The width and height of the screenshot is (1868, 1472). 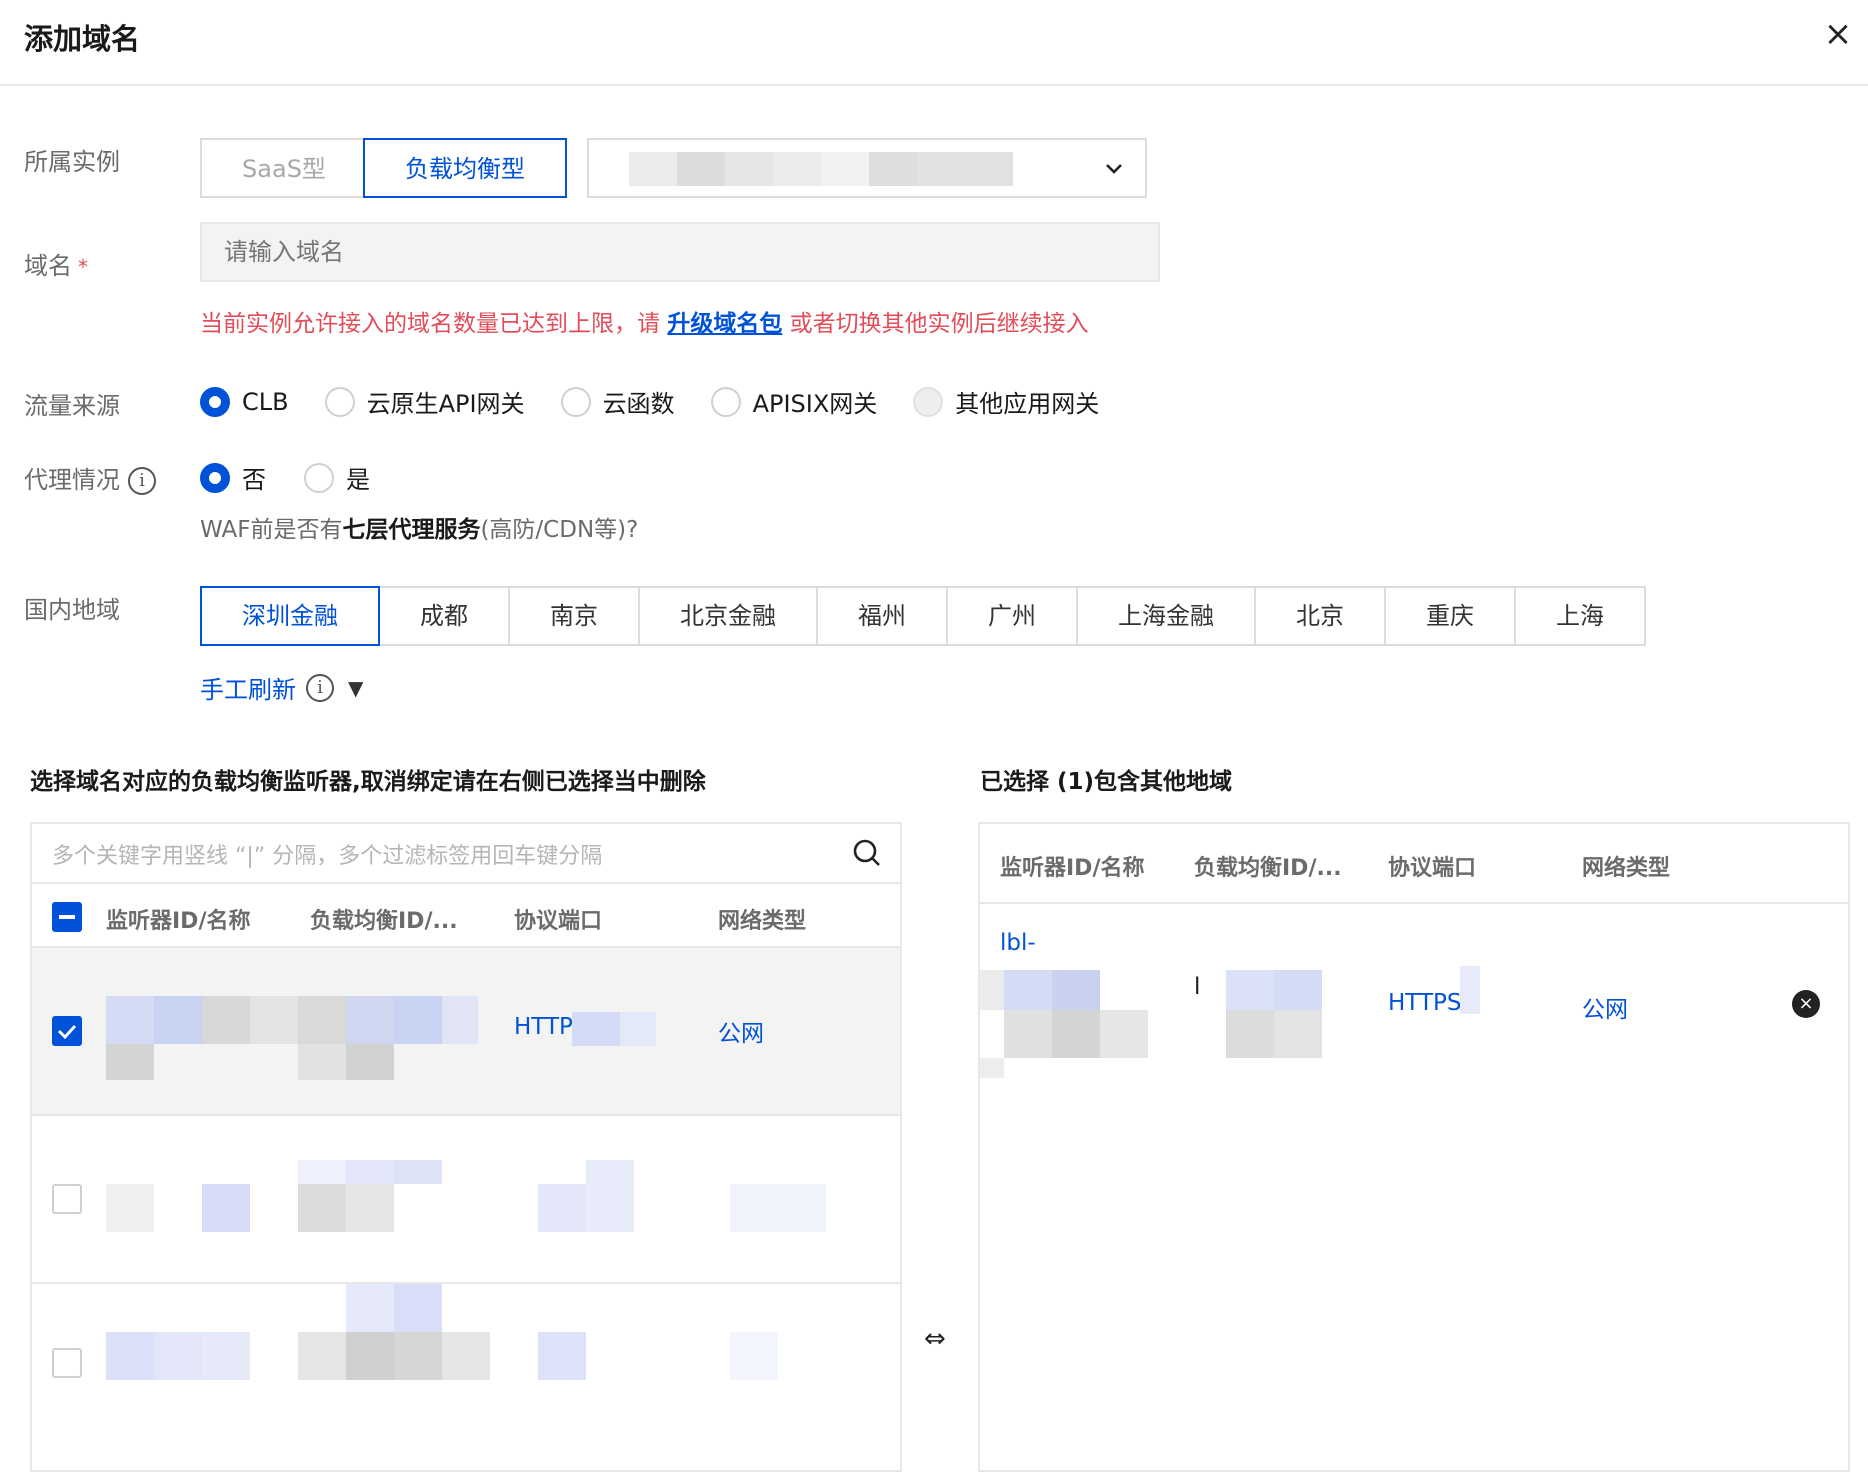 What do you see at coordinates (1580, 616) in the screenshot?
I see `region-tab: 上海` at bounding box center [1580, 616].